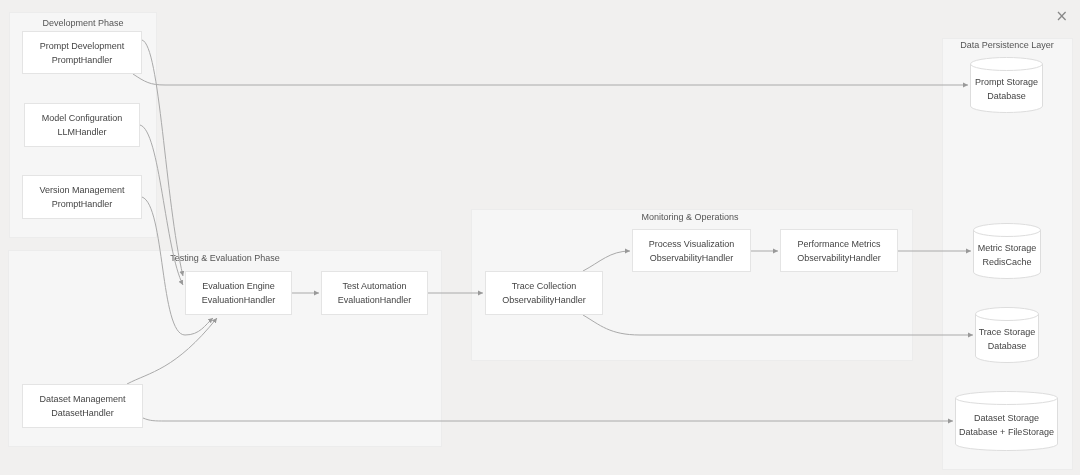 The height and width of the screenshot is (475, 1080). Describe the element at coordinates (690, 217) in the screenshot. I see `group-title: Monitoring & Operations` at that location.